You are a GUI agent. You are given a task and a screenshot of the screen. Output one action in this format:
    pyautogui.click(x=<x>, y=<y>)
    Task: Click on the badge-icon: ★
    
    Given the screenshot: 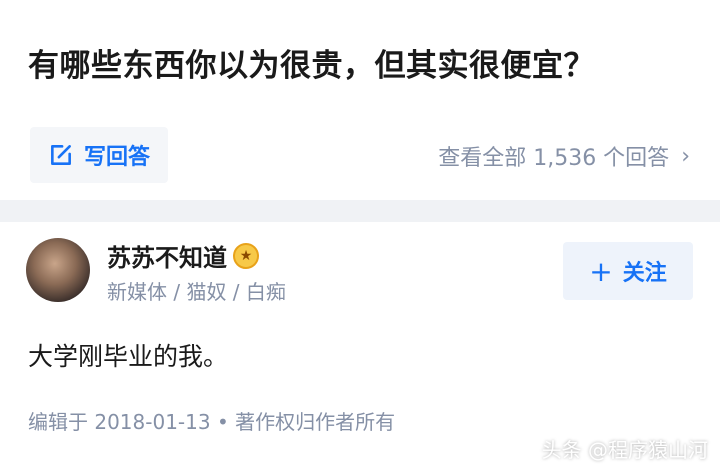 What is the action you would take?
    pyautogui.click(x=246, y=255)
    